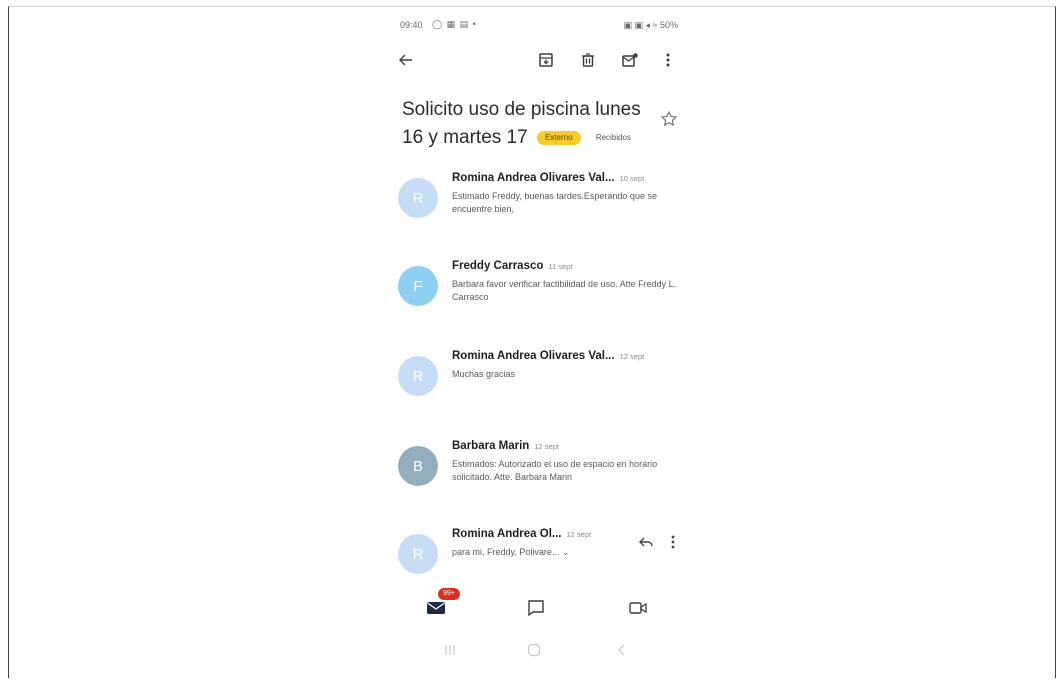 The image size is (1061, 682). Describe the element at coordinates (558, 138) in the screenshot. I see `label-externo: Externo` at that location.